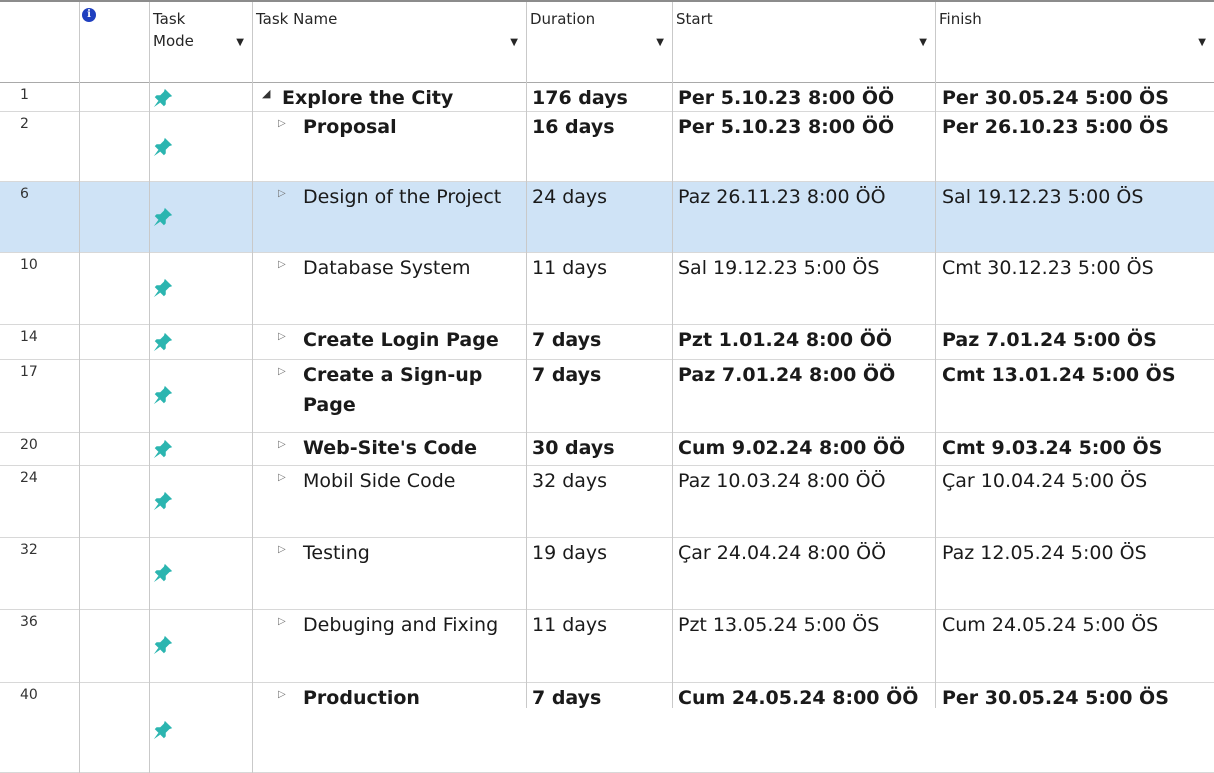  What do you see at coordinates (1074, 42) in the screenshot?
I see `header-finish: Finish ▼` at bounding box center [1074, 42].